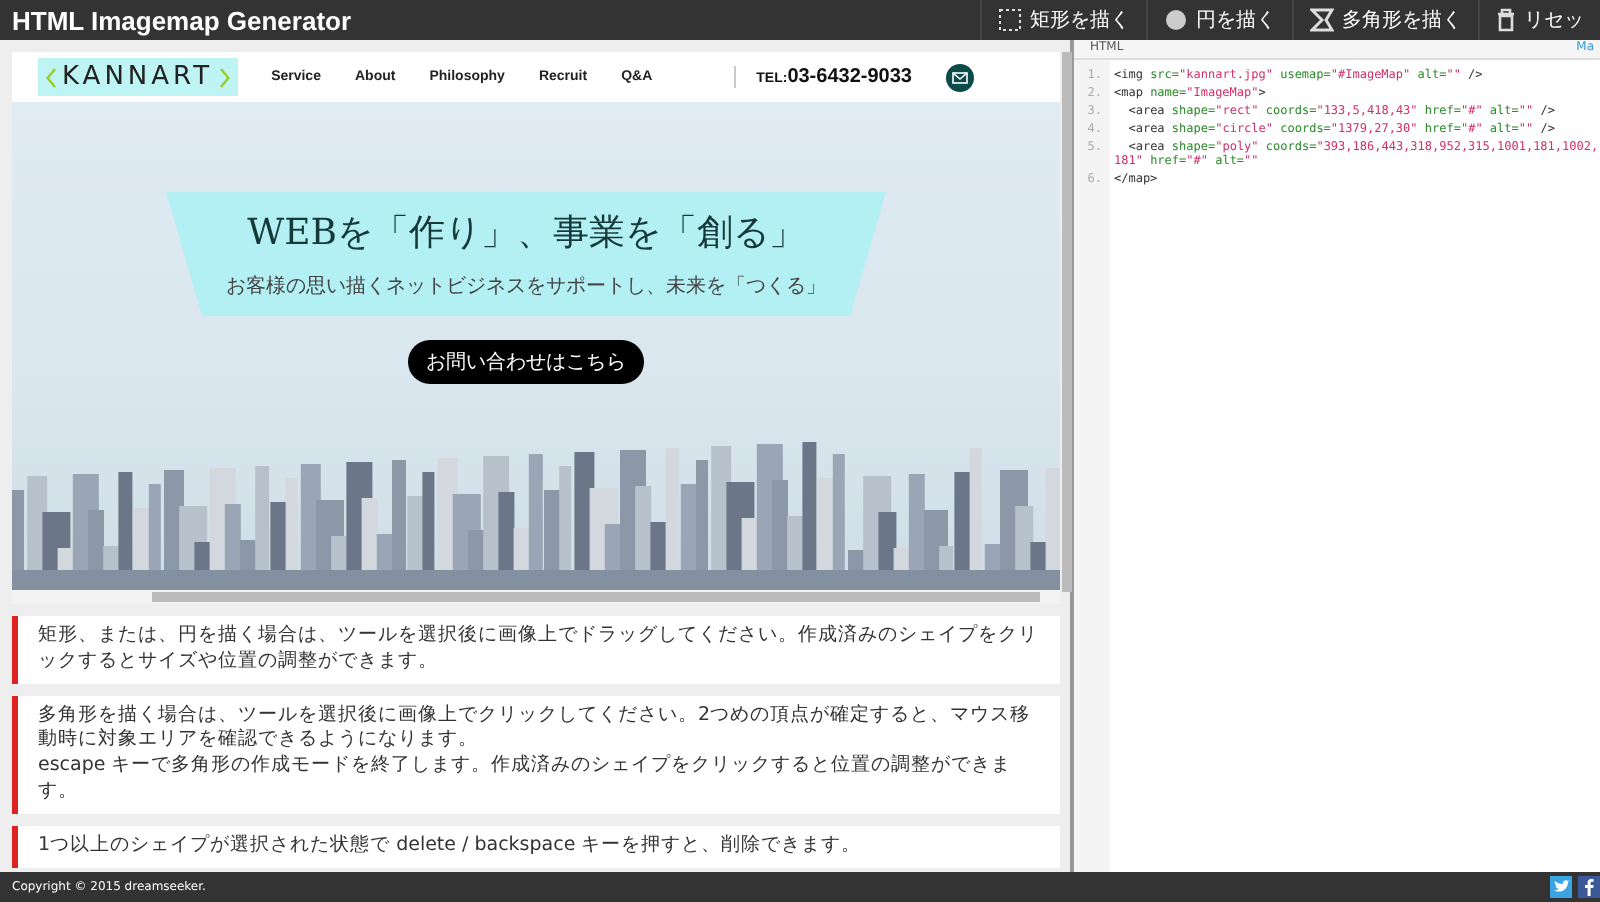 This screenshot has width=1600, height=902. Describe the element at coordinates (526, 286) in the screenshot. I see `tagline: お客様の思い描くネットビジネスをサポートし、未来を「つくる」` at that location.